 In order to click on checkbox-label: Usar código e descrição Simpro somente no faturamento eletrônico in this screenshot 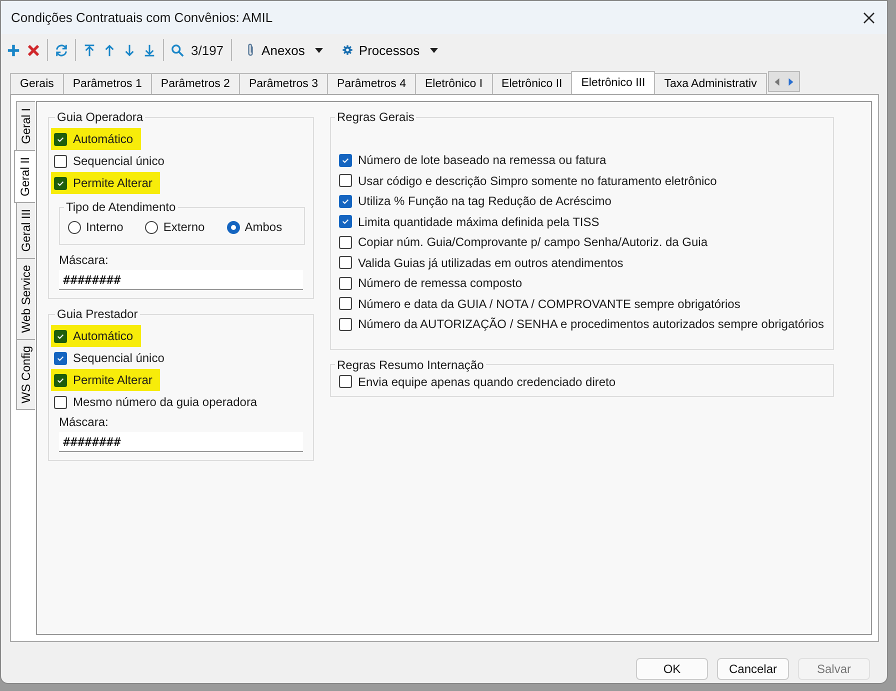, I will do `click(537, 181)`.